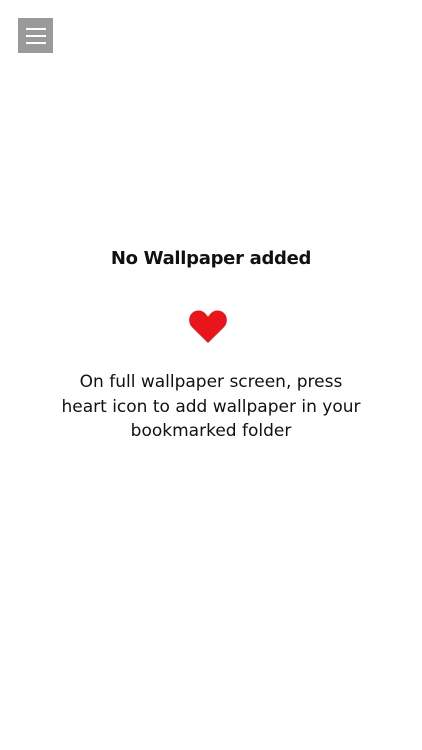  I want to click on hamburger-menu-icon, so click(35, 28).